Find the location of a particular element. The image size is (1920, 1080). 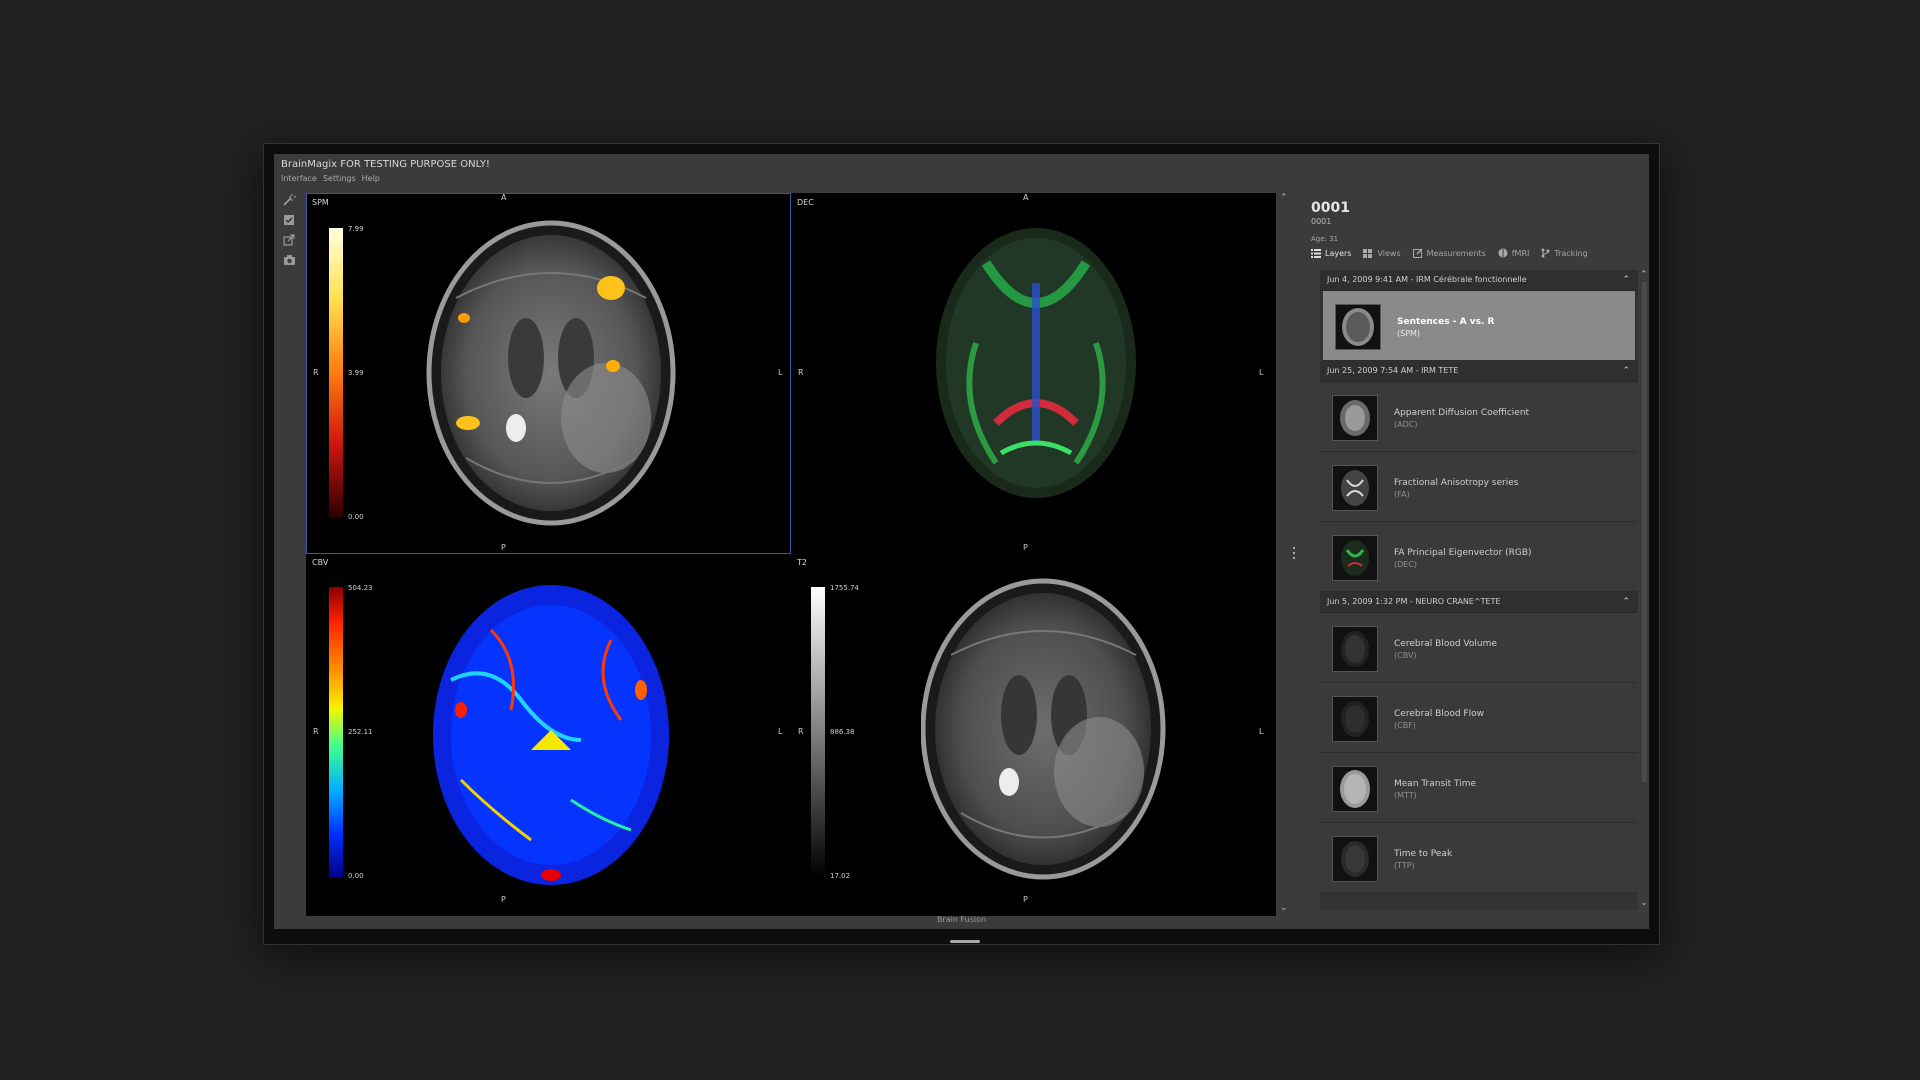

item-name: Fractional Anisotropy series is located at coordinates (1456, 483).